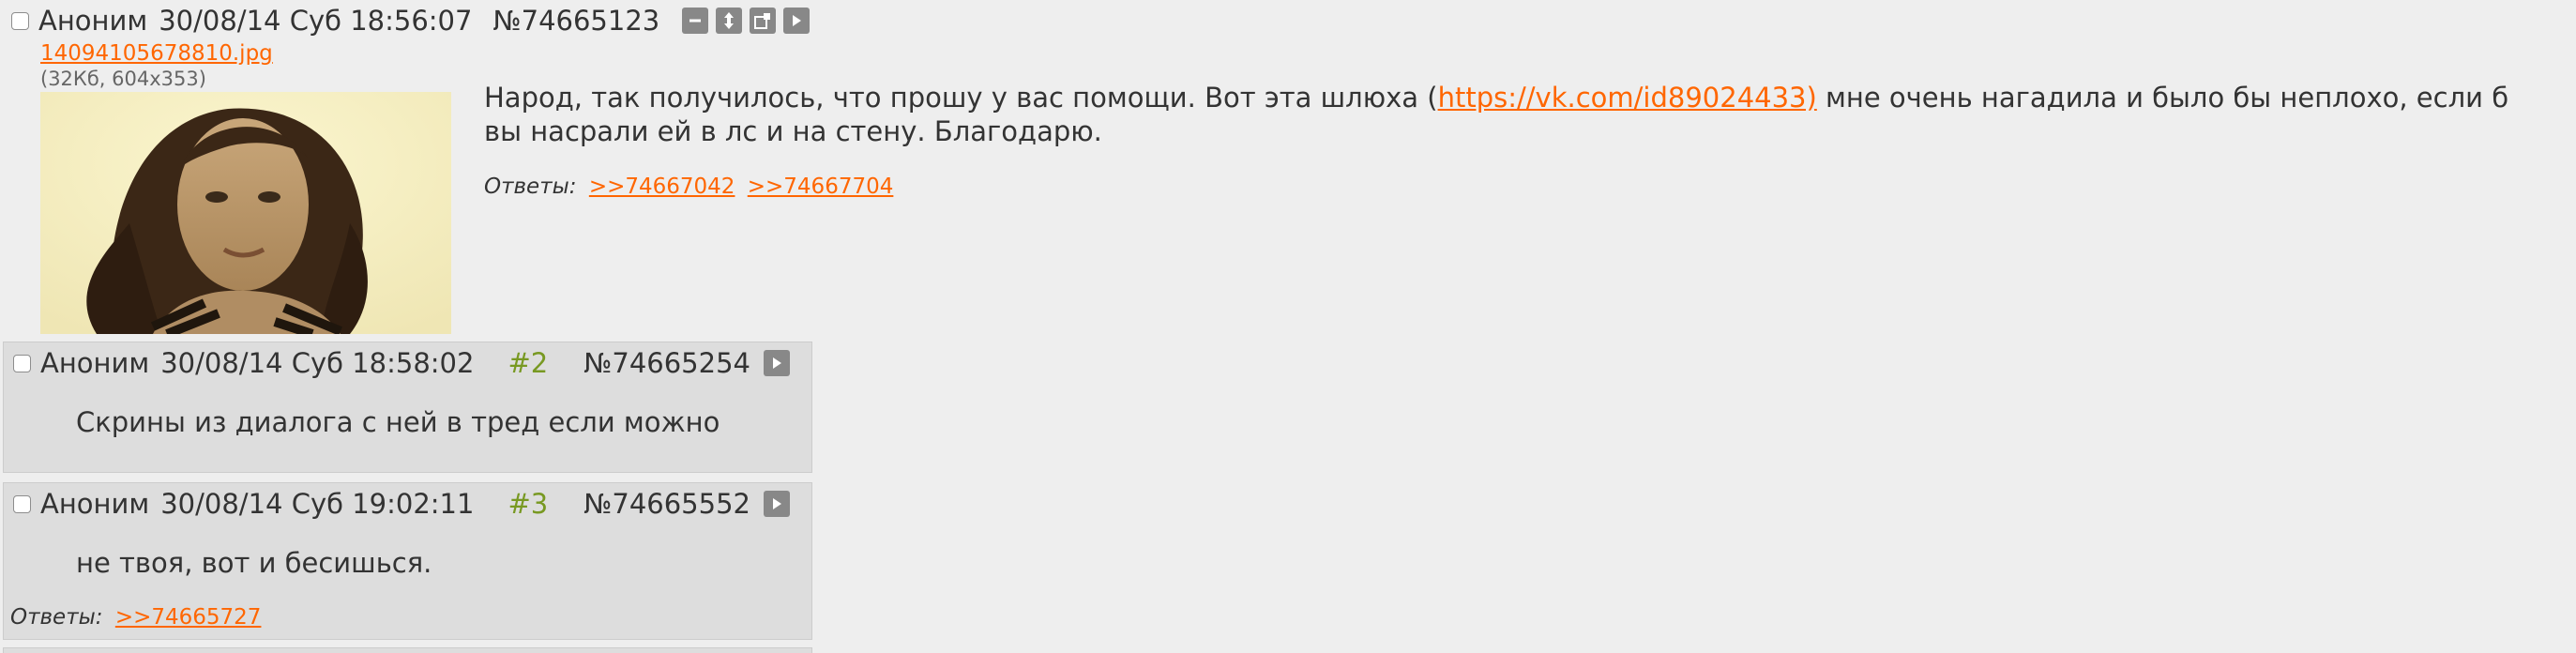  I want to click on post-index: #3, so click(528, 504).